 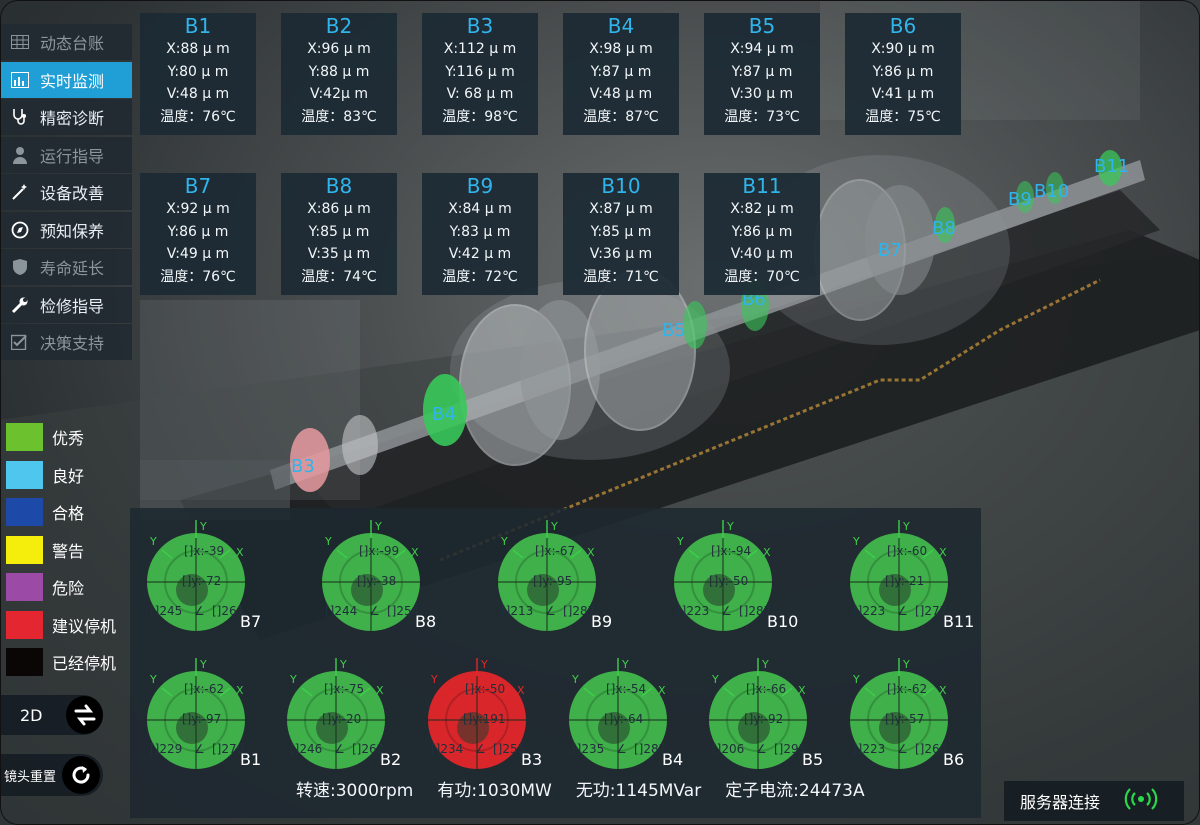 What do you see at coordinates (20, 42) in the screenshot?
I see `table-icon` at bounding box center [20, 42].